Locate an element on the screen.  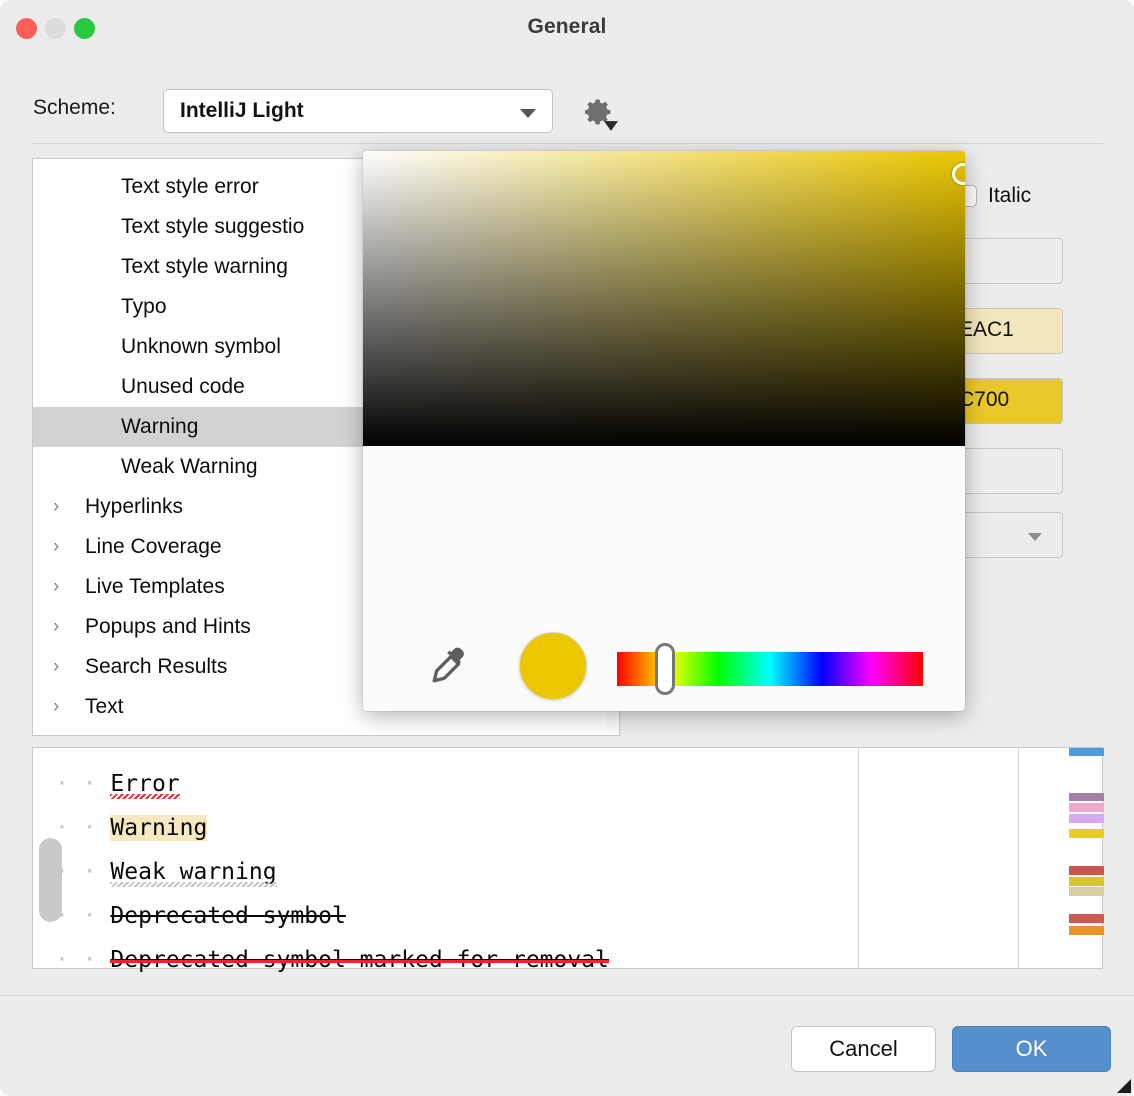
scheme-select-value: IntelliJ Light is located at coordinates (242, 110).